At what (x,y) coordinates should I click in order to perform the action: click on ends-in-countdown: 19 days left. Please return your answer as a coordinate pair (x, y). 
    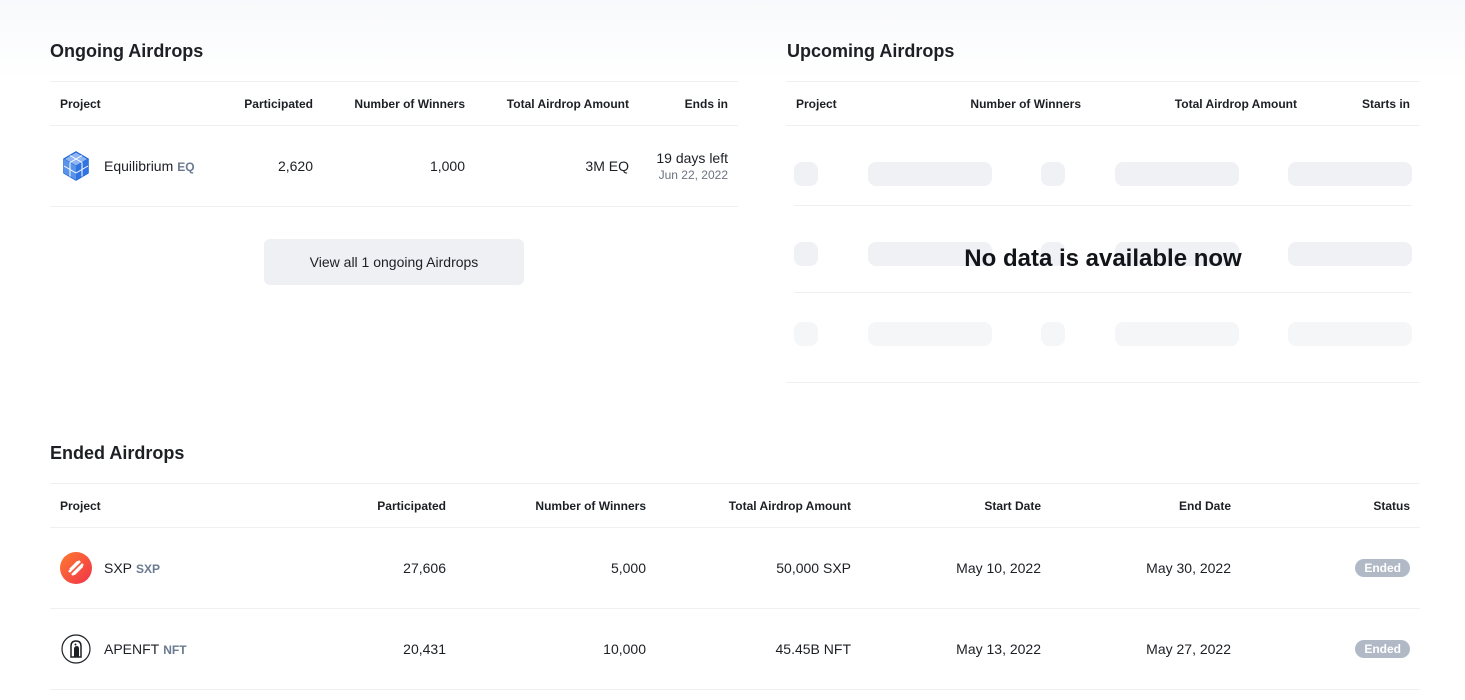
    Looking at the image, I should click on (692, 158).